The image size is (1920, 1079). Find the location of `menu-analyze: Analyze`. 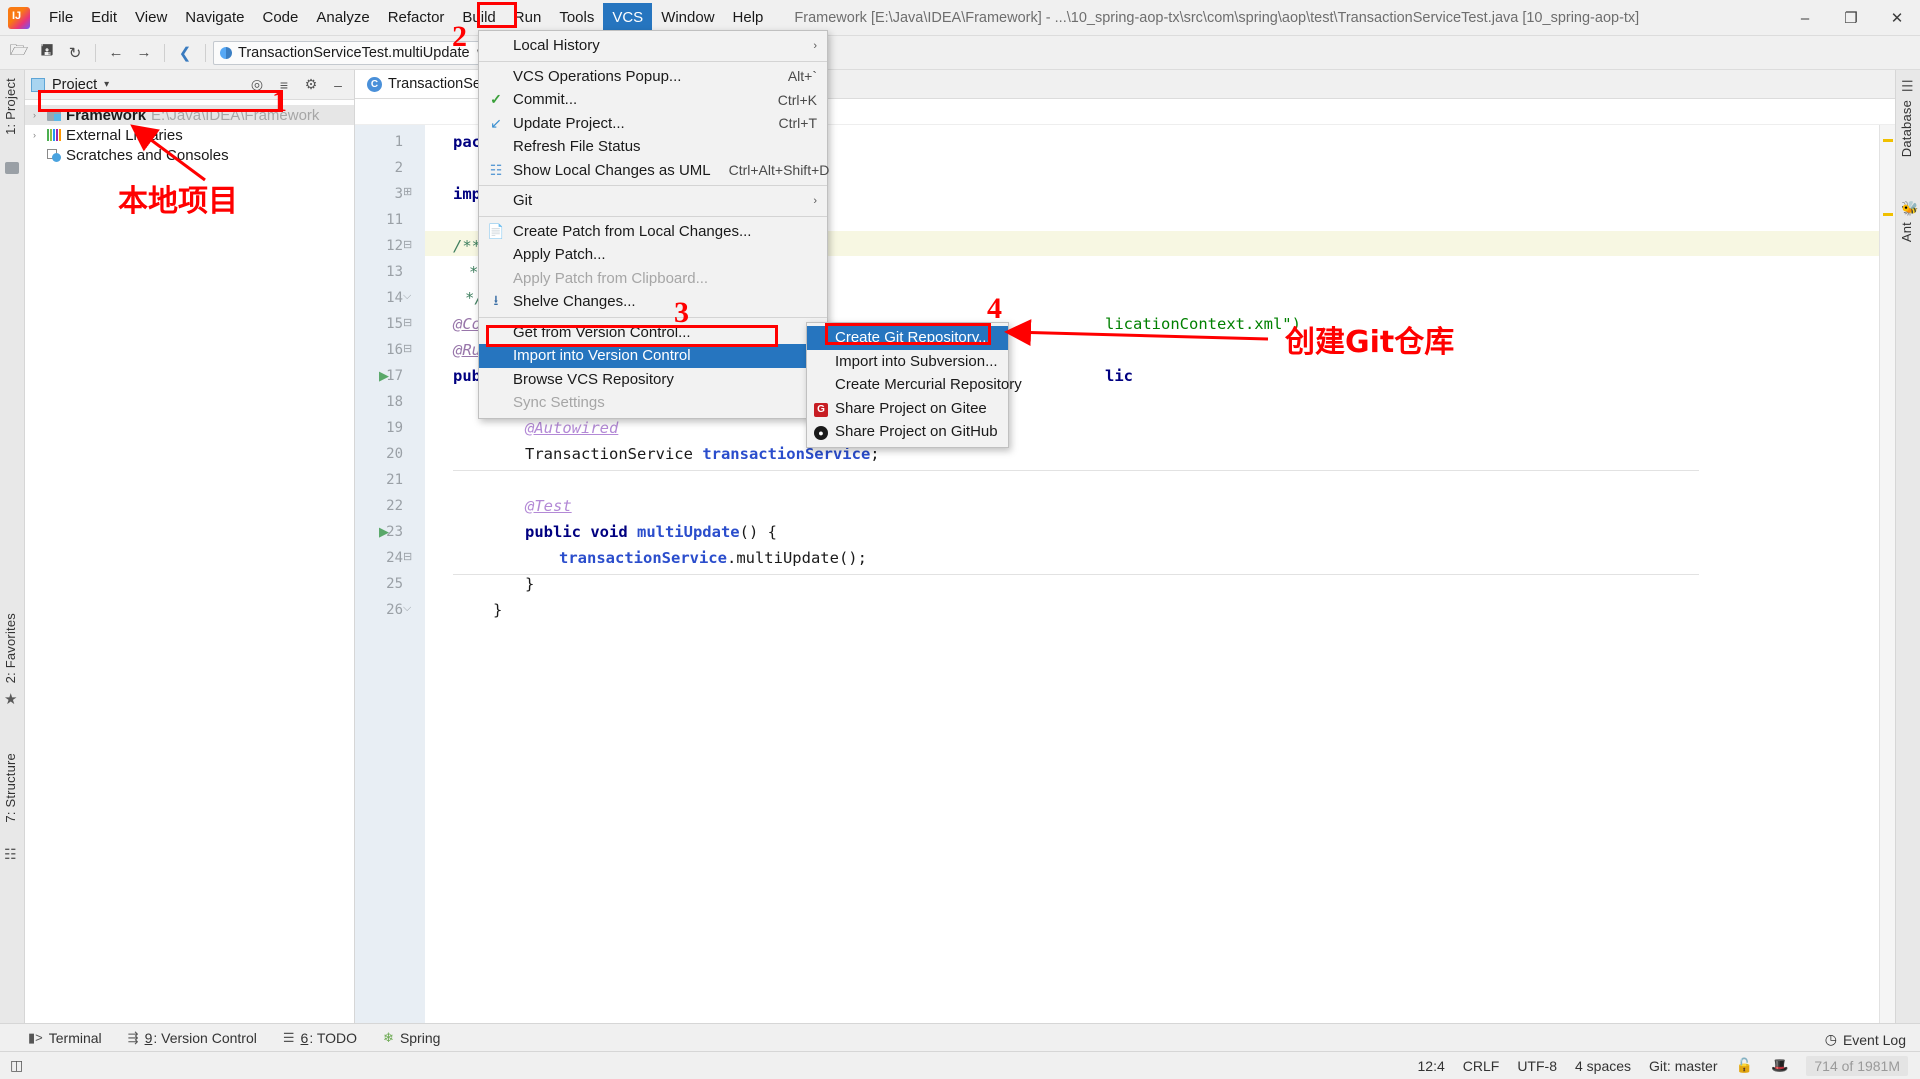

menu-analyze: Analyze is located at coordinates (342, 17).